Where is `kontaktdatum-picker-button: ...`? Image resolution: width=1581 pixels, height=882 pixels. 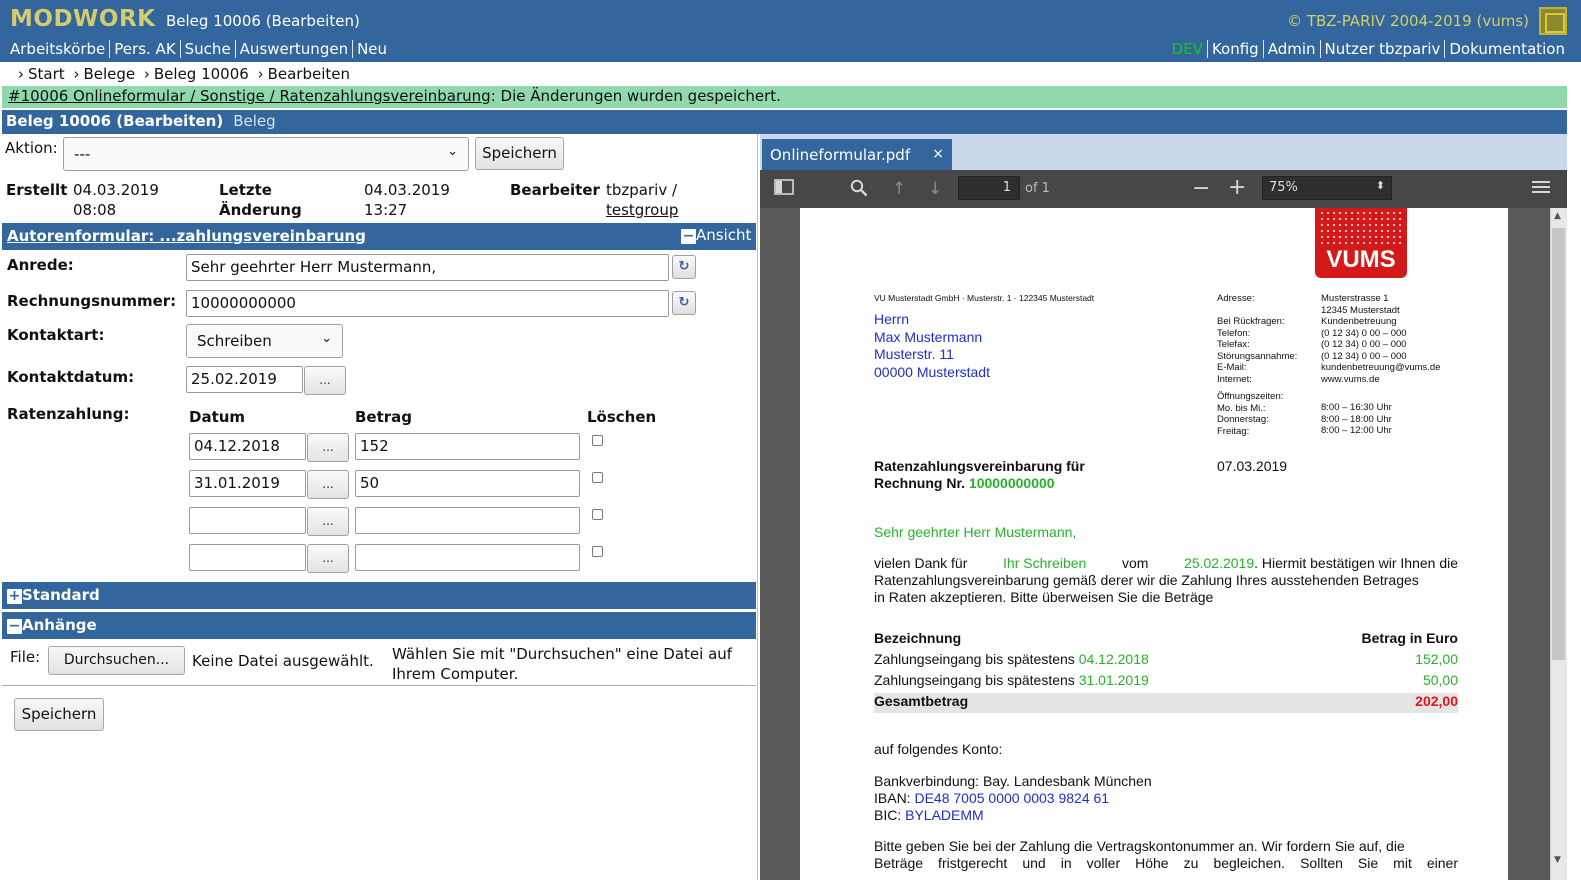 kontaktdatum-picker-button: ... is located at coordinates (325, 380).